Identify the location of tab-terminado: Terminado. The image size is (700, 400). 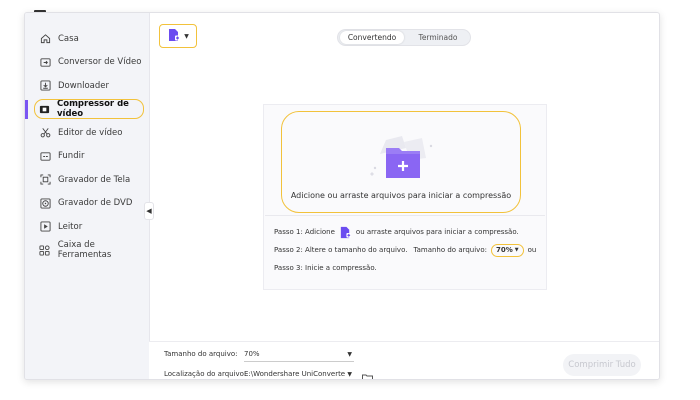
(438, 37).